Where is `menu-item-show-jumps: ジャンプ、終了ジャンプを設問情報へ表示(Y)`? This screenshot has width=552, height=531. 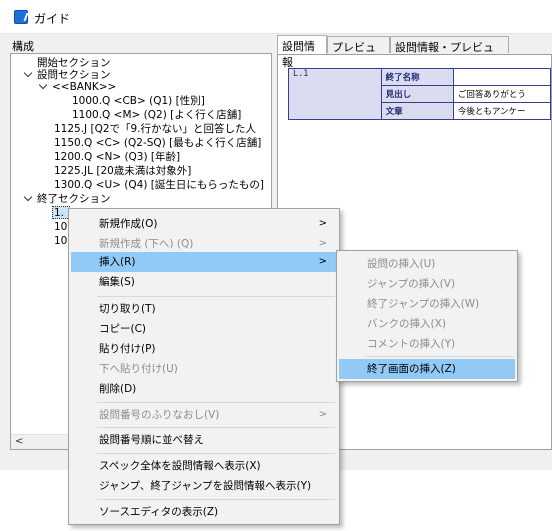
menu-item-show-jumps: ジャンプ、終了ジャンプを設問情報へ表示(Y) is located at coordinates (204, 486).